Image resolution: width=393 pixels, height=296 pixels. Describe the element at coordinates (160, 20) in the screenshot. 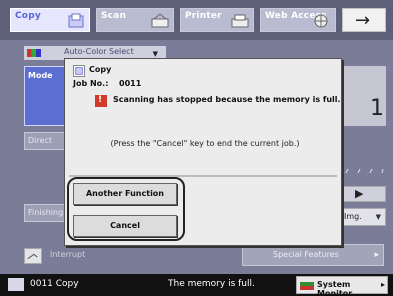

I see `scan-icon` at that location.